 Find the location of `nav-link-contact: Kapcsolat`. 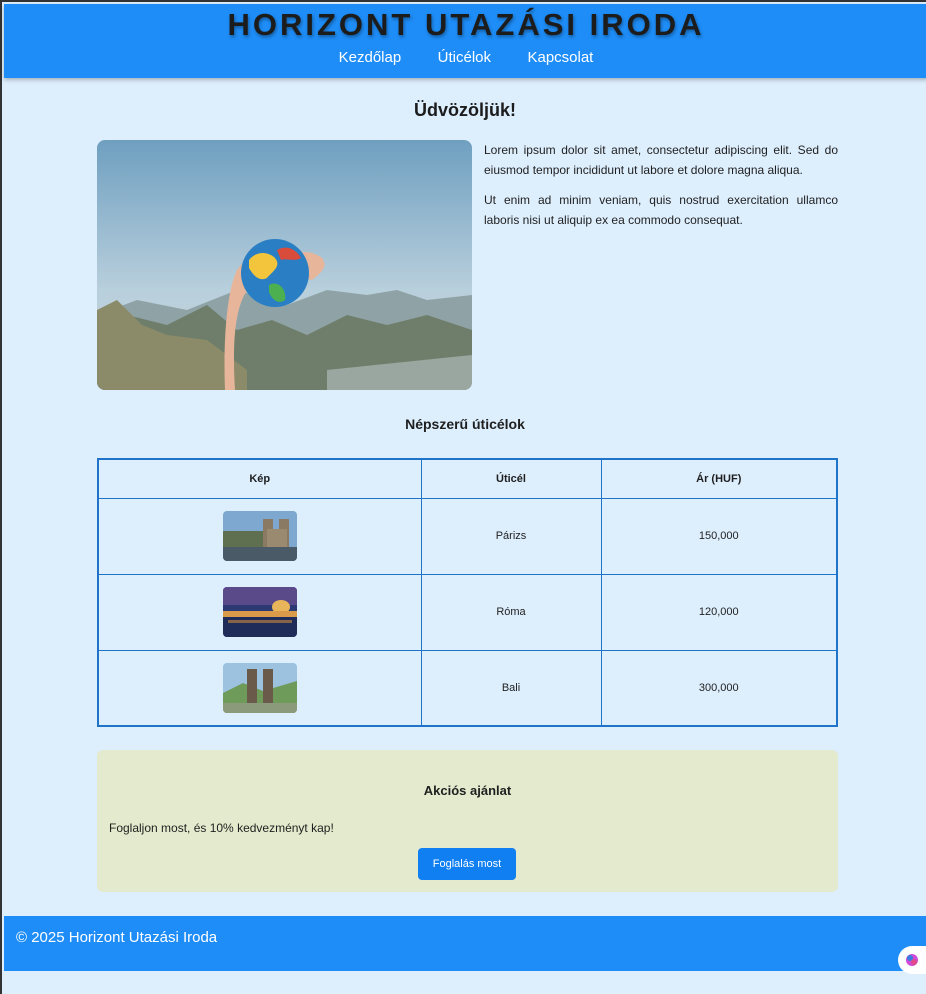

nav-link-contact: Kapcsolat is located at coordinates (560, 57).